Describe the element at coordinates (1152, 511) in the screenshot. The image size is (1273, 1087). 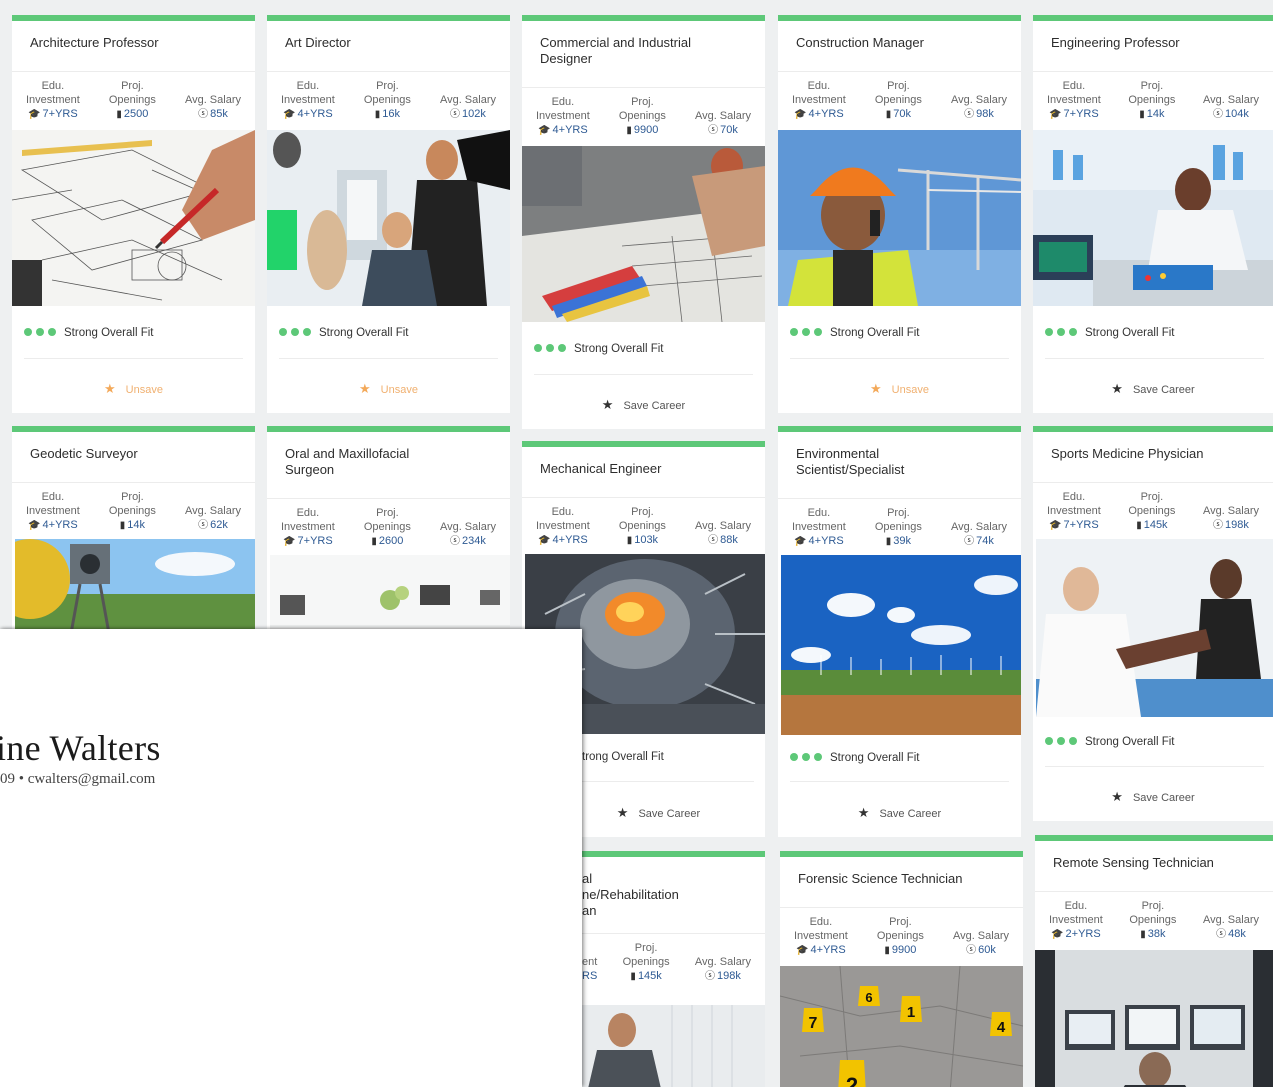
I see `proj-openings: Proj. Openings ▮ 145k` at that location.